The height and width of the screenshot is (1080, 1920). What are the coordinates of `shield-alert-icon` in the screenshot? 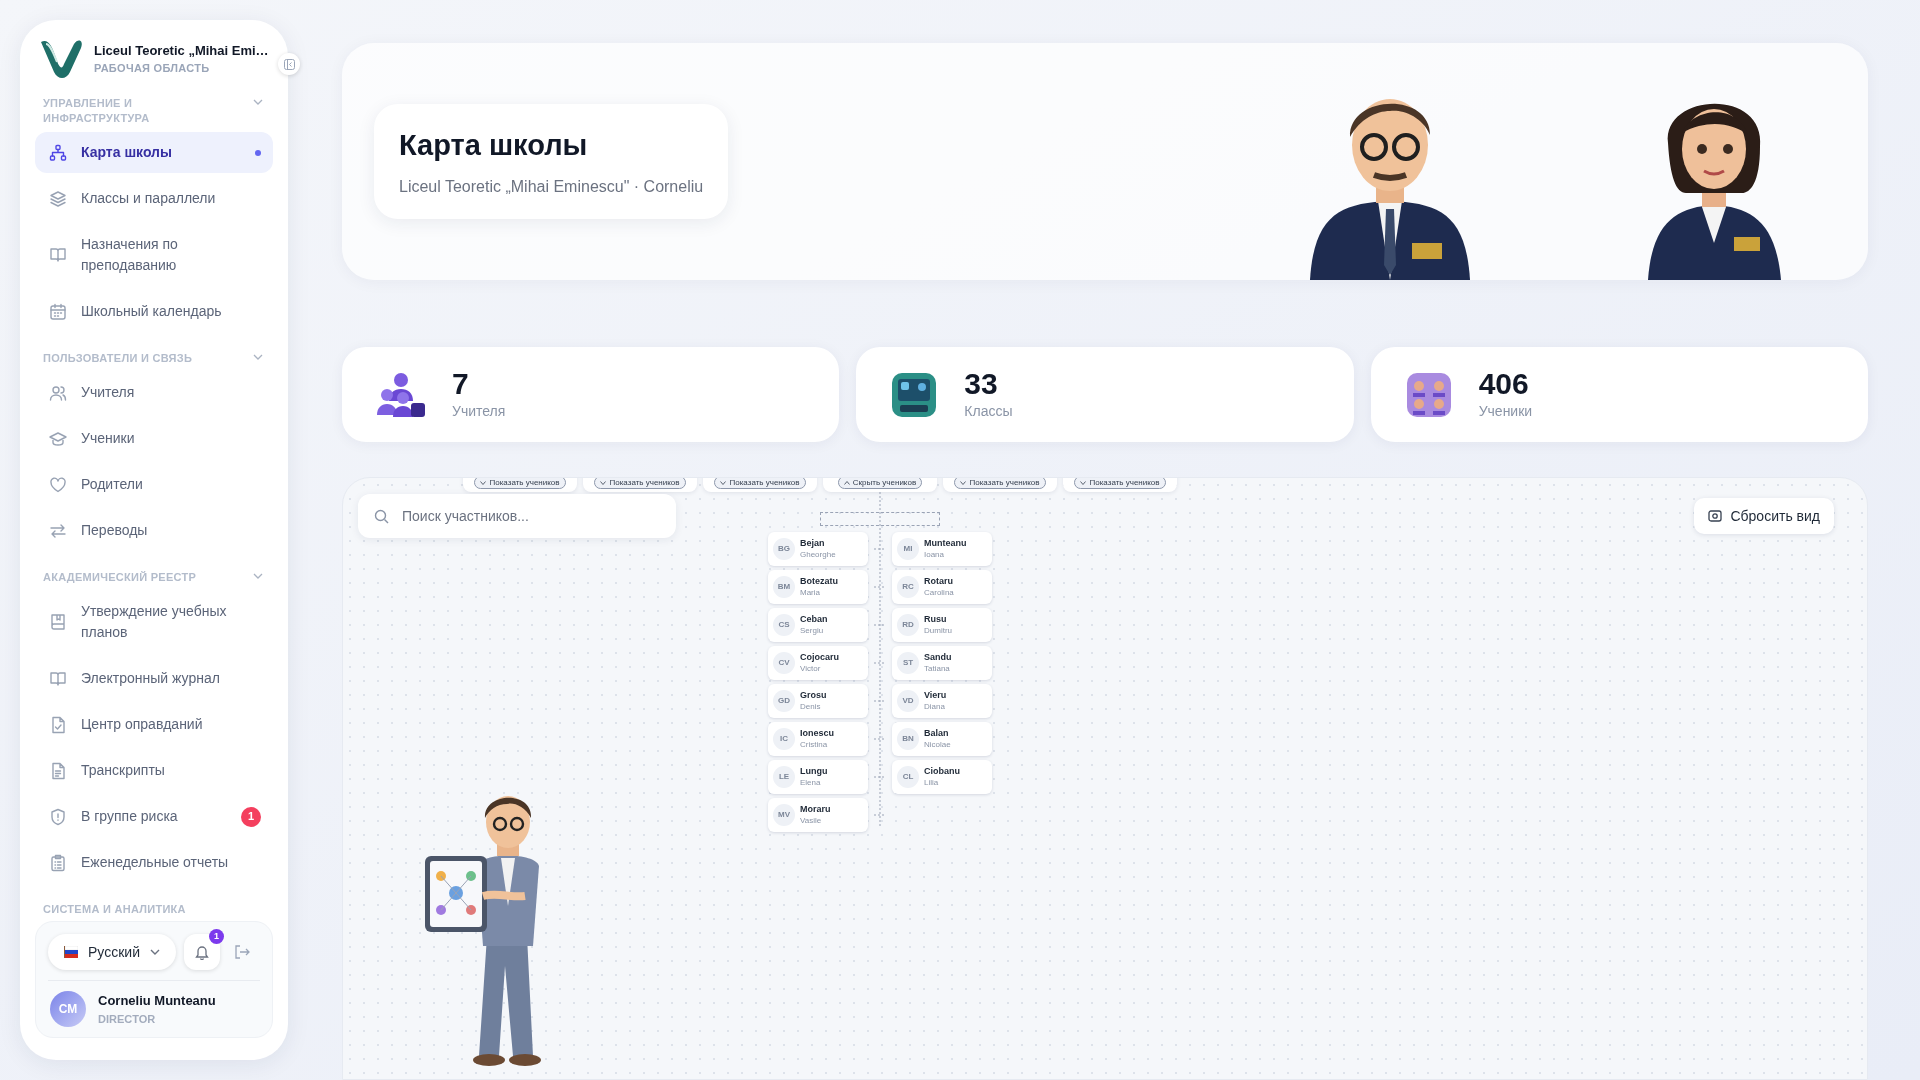 It's located at (58, 816).